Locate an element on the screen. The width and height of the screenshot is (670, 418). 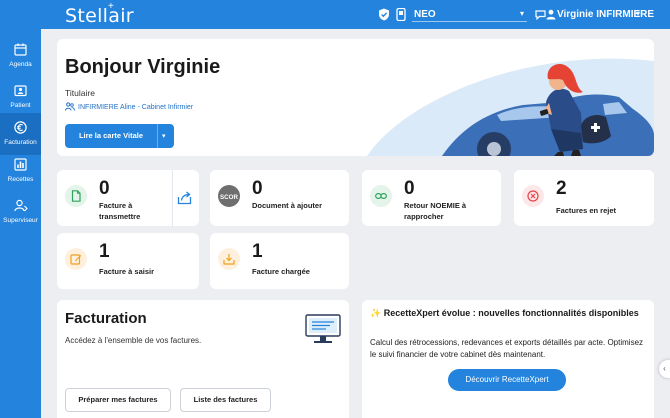
supervisor-icon is located at coordinates (21, 205).